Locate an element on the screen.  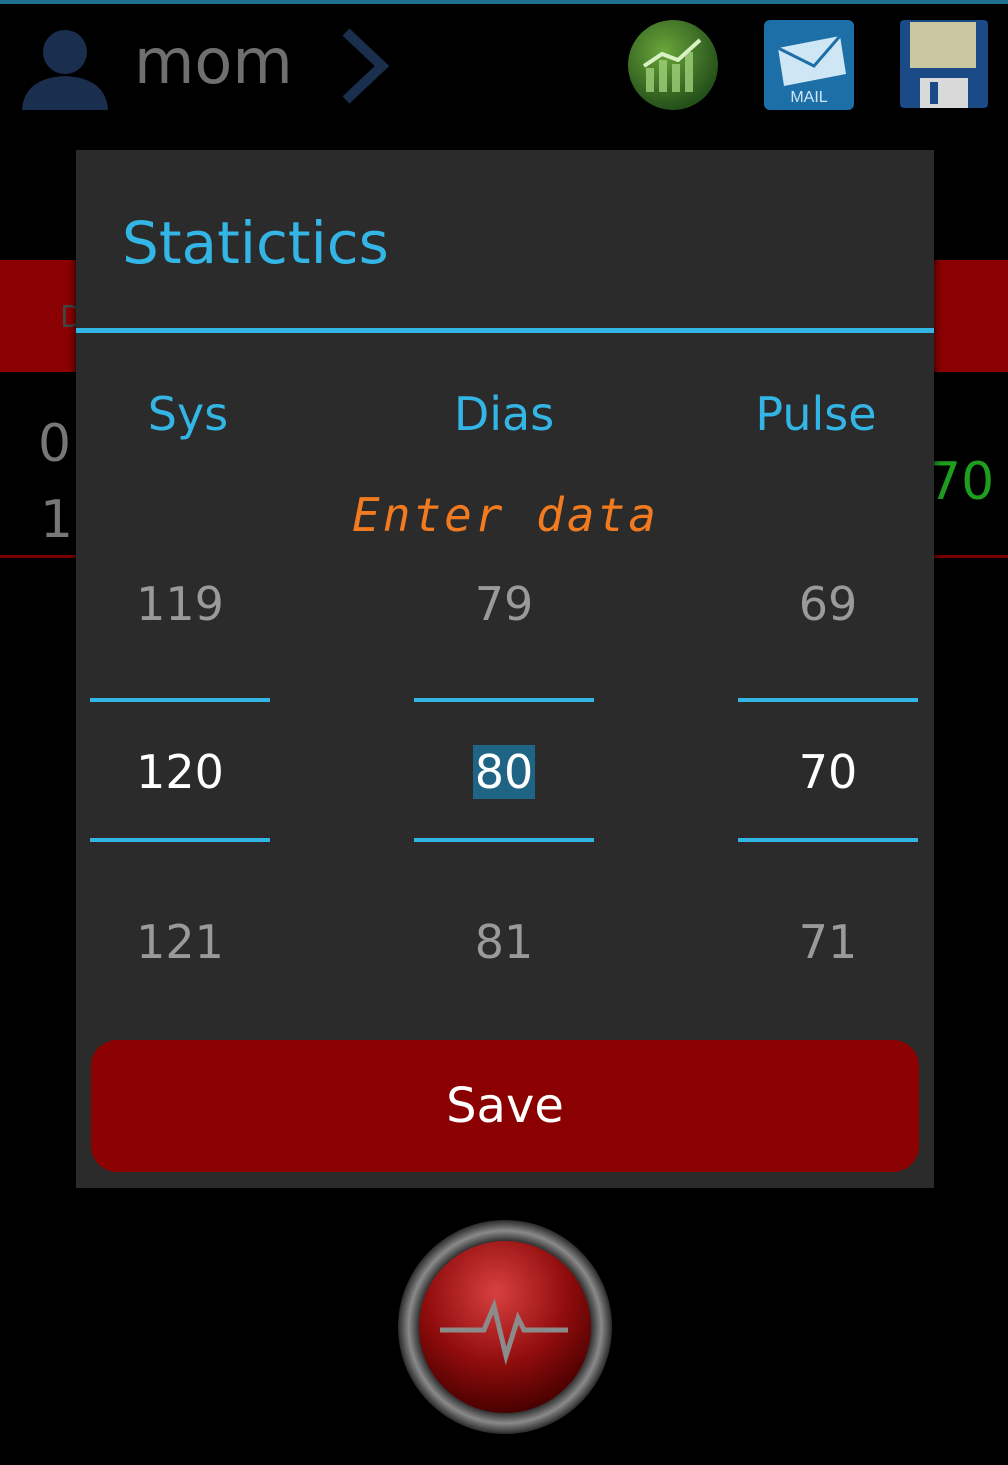
list-item-text: 1 is located at coordinates (57, 520).